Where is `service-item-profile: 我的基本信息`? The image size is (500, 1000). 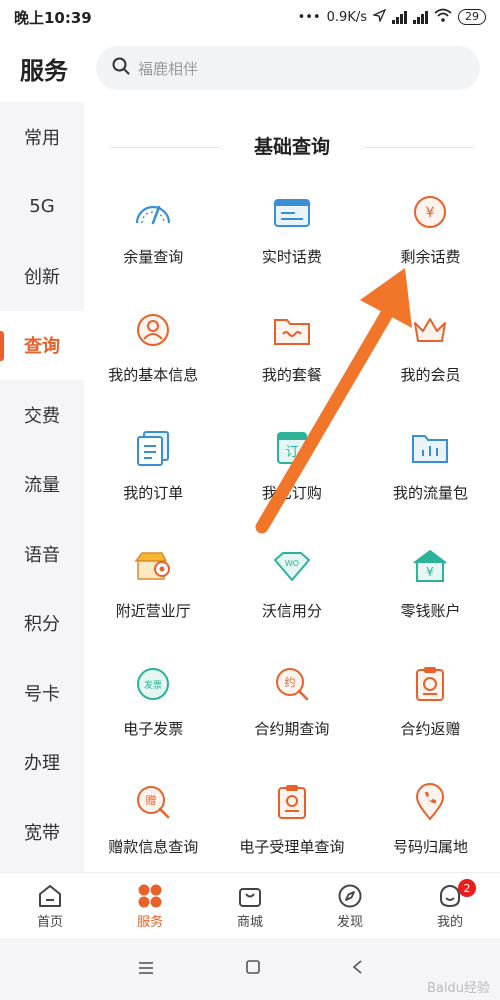 service-item-profile: 我的基本信息 is located at coordinates (153, 369).